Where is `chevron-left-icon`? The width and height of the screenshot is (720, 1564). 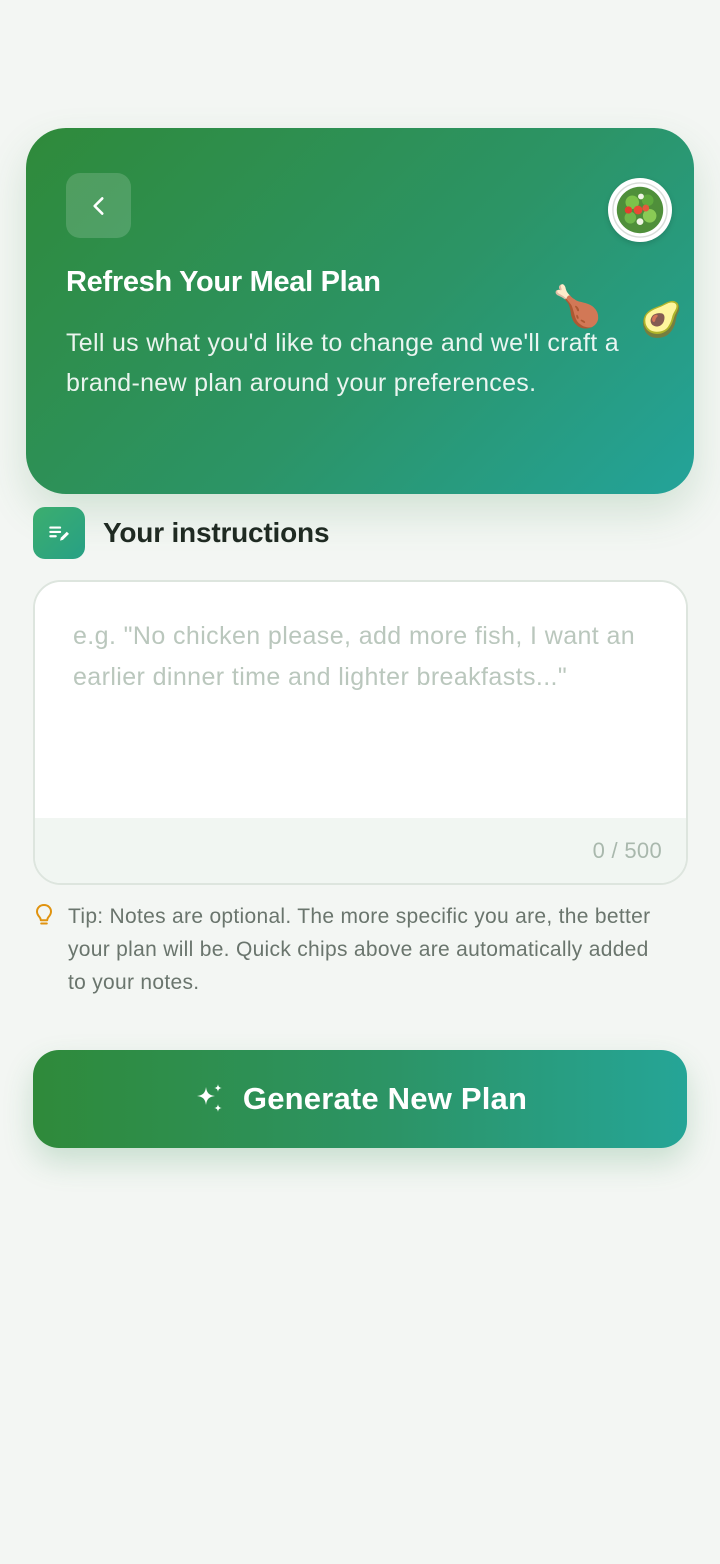
chevron-left-icon is located at coordinates (98, 205).